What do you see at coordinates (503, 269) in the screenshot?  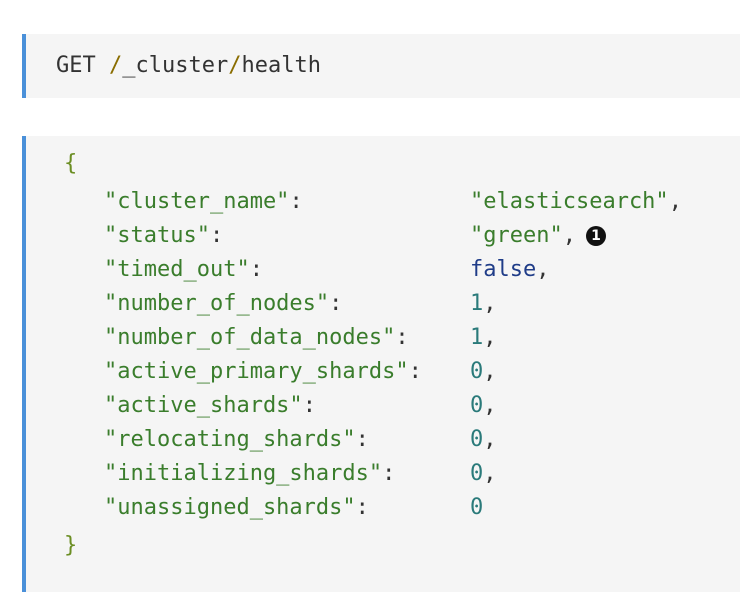 I see `json-value: false` at bounding box center [503, 269].